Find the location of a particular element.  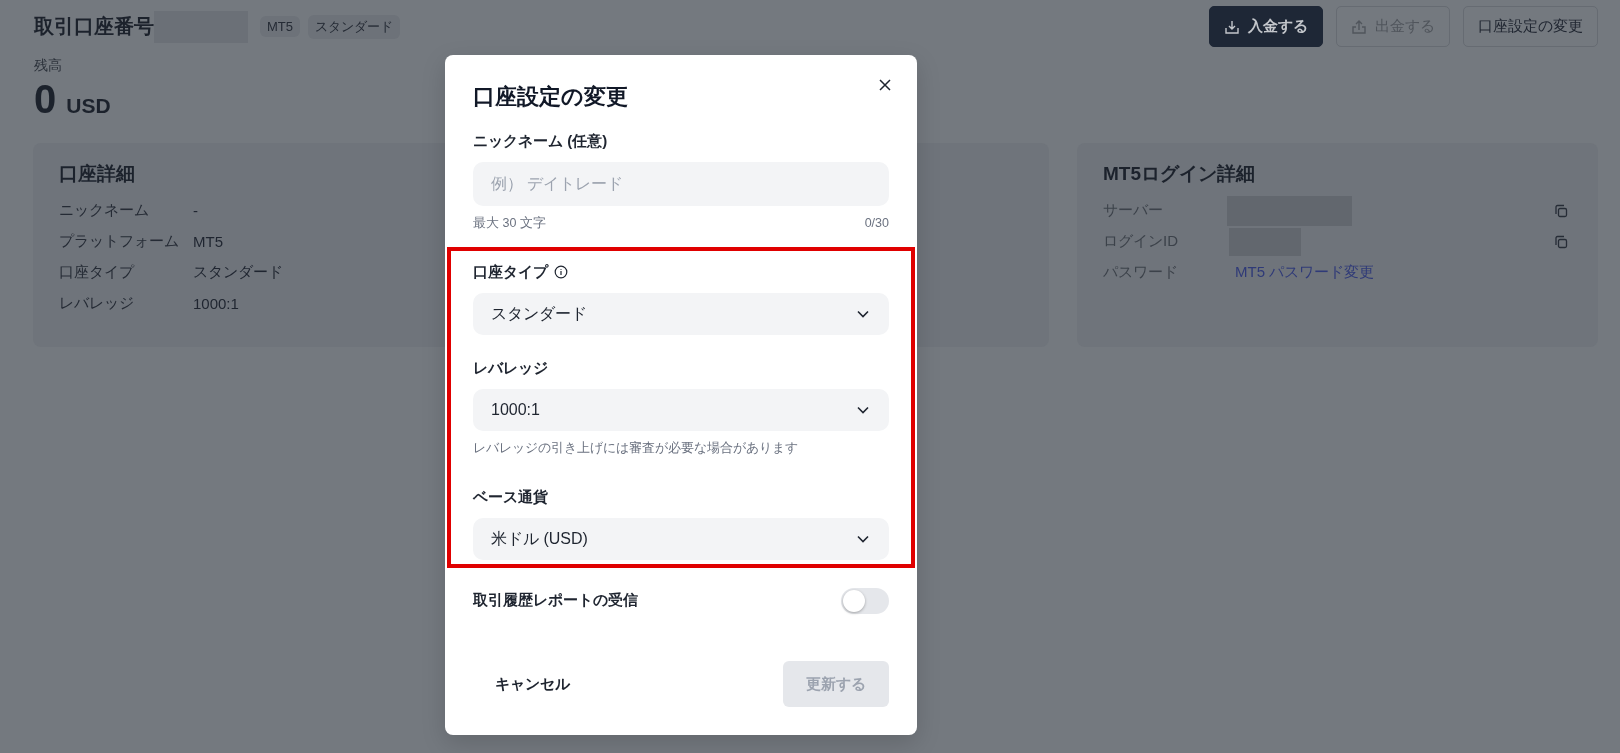

field-label: ベース通貨 is located at coordinates (510, 497).